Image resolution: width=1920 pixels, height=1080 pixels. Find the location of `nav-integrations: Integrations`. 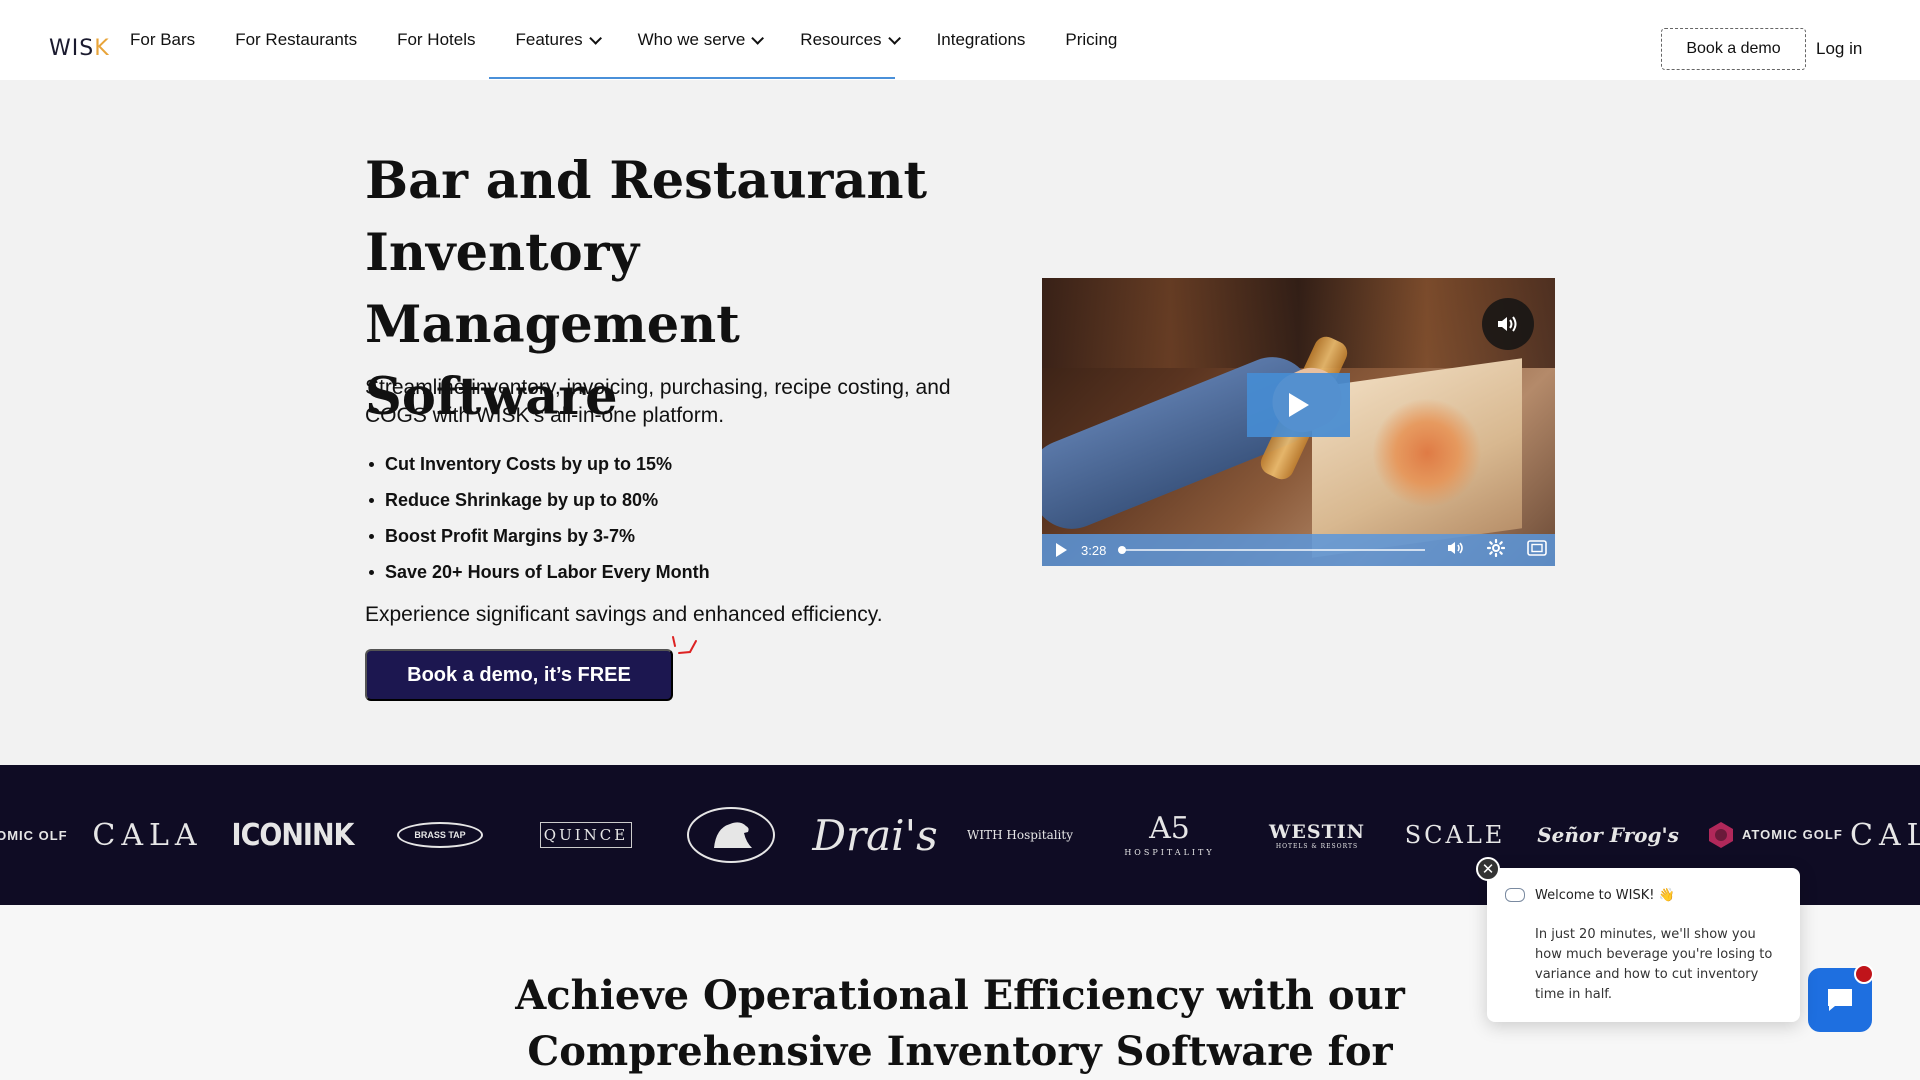

nav-integrations: Integrations is located at coordinates (981, 40).